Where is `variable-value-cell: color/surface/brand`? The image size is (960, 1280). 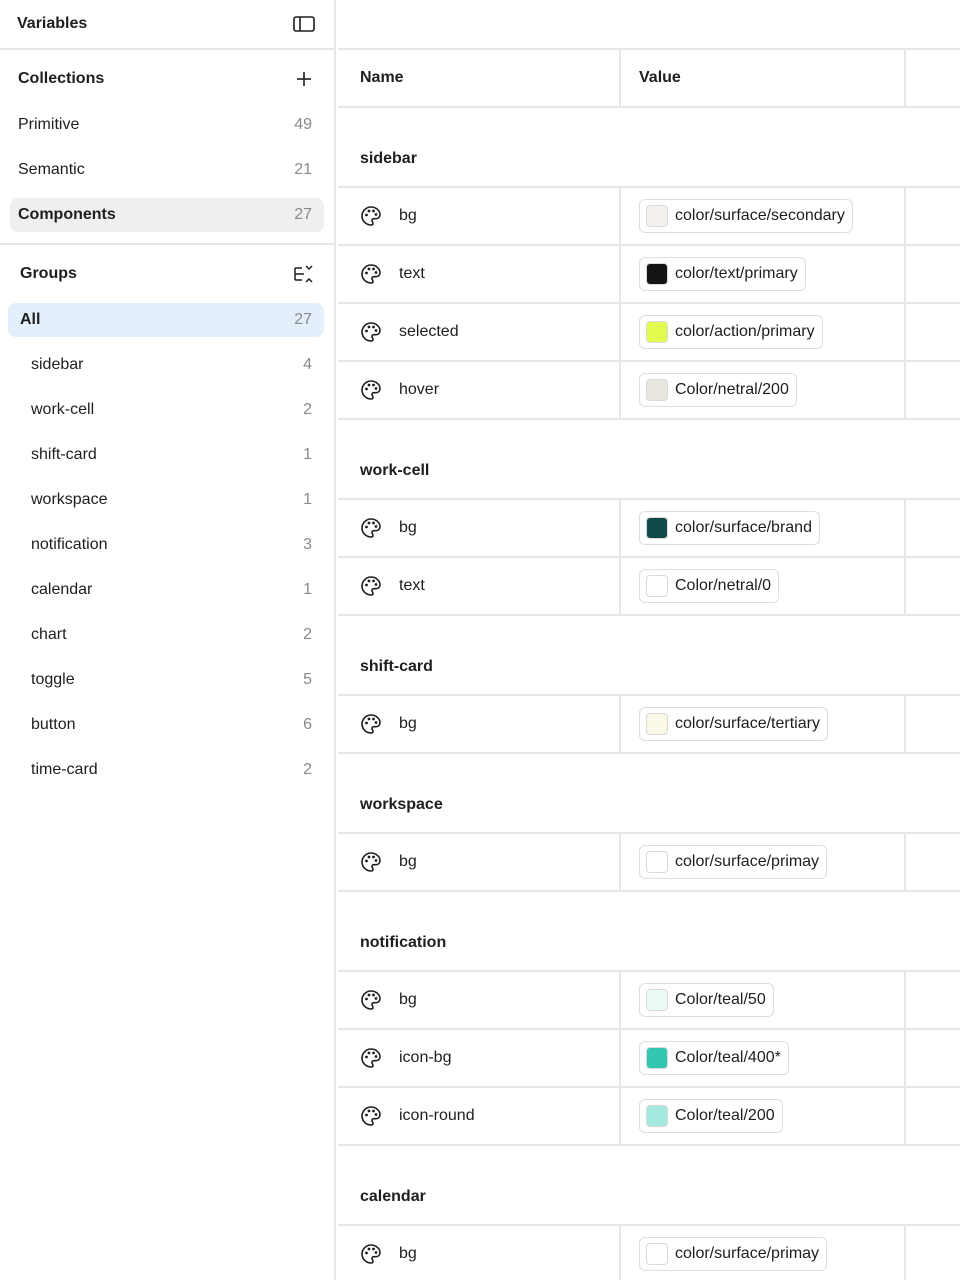
variable-value-cell: color/surface/brand is located at coordinates (763, 528).